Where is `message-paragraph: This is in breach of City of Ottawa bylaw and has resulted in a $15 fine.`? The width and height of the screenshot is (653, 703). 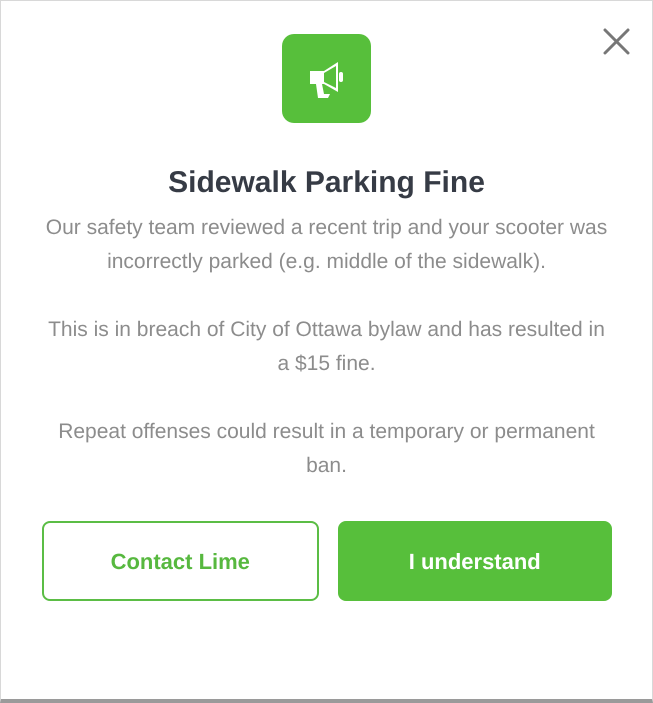
message-paragraph: This is in breach of City of Ottawa bylaw and has resulted in a $15 fine. is located at coordinates (326, 347).